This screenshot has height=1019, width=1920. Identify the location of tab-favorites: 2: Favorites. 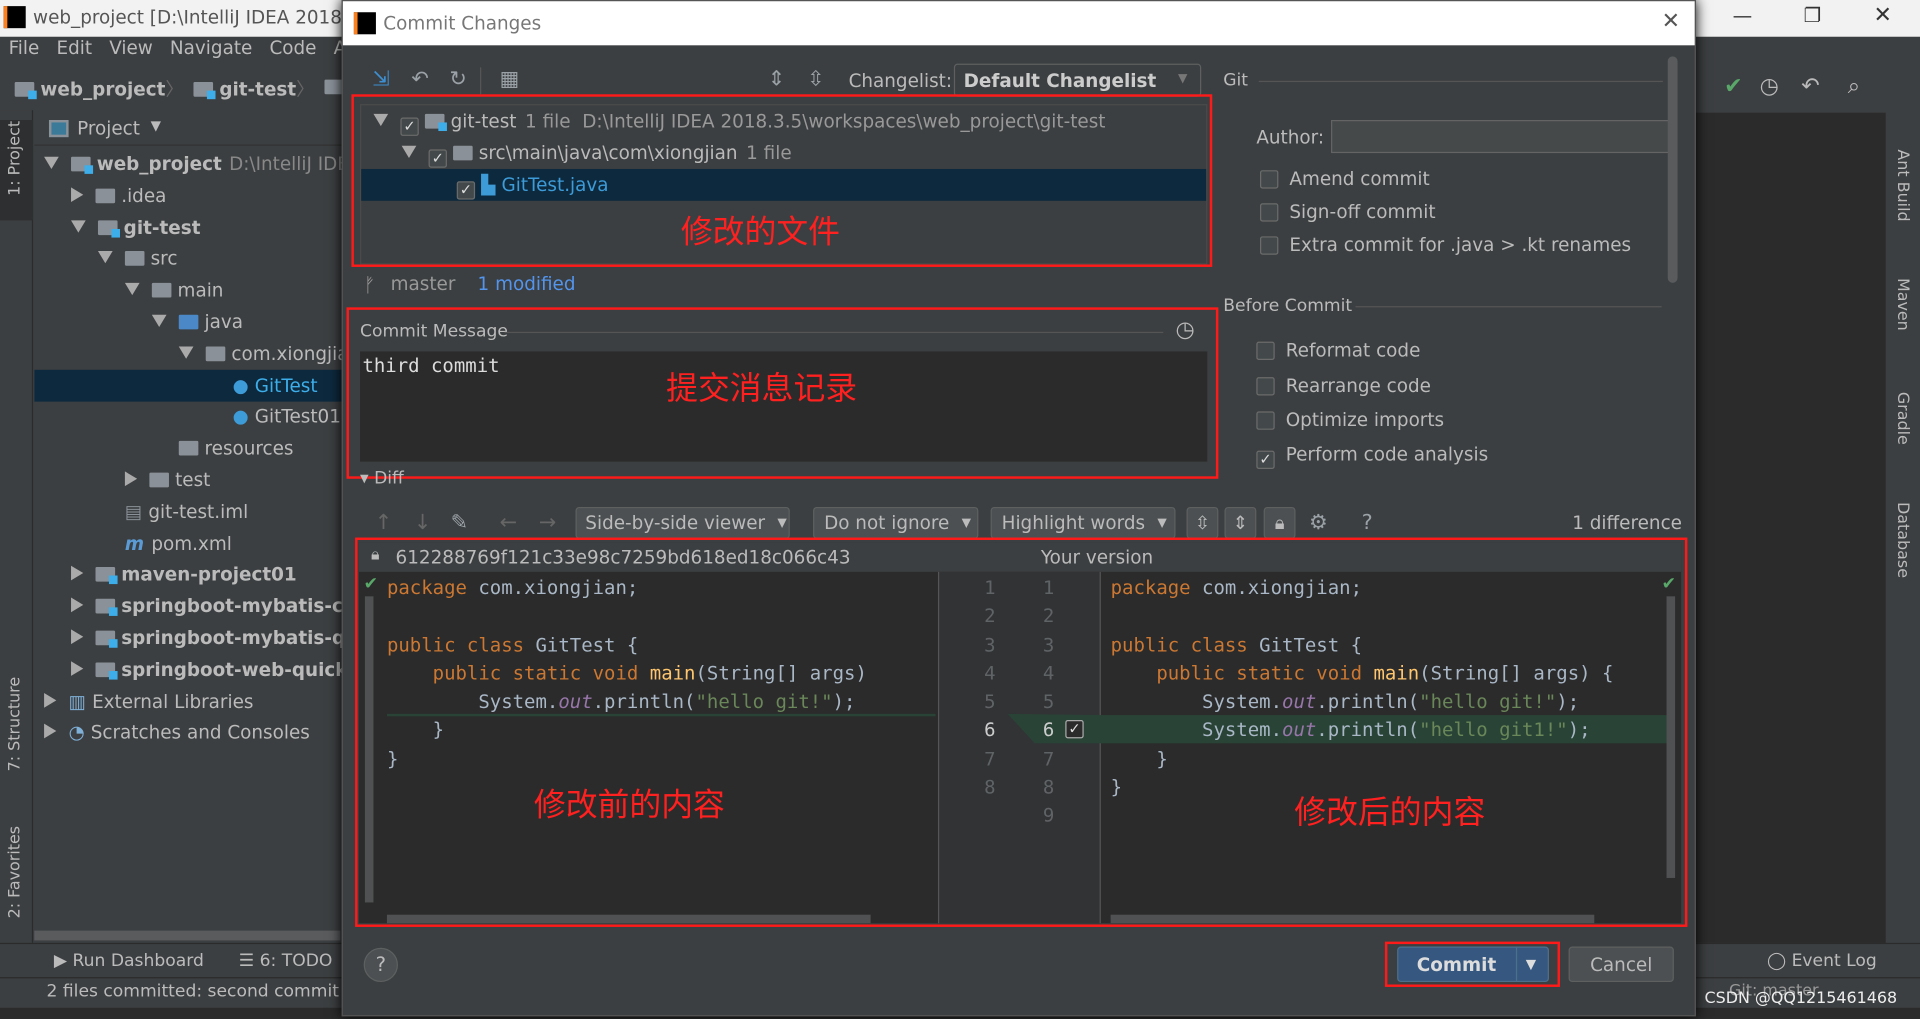
(15, 872).